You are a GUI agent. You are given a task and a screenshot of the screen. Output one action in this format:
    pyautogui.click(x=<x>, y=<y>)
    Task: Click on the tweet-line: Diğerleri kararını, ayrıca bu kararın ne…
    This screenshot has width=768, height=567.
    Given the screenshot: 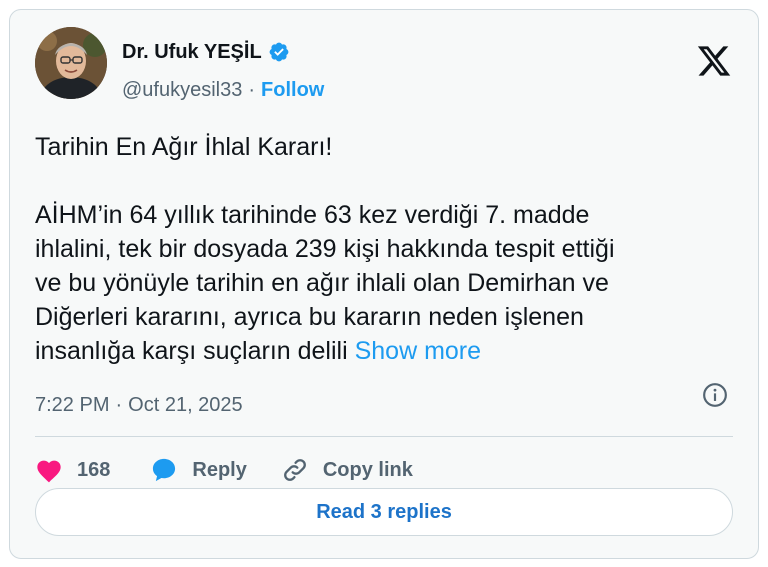 What is the action you would take?
    pyautogui.click(x=309, y=317)
    